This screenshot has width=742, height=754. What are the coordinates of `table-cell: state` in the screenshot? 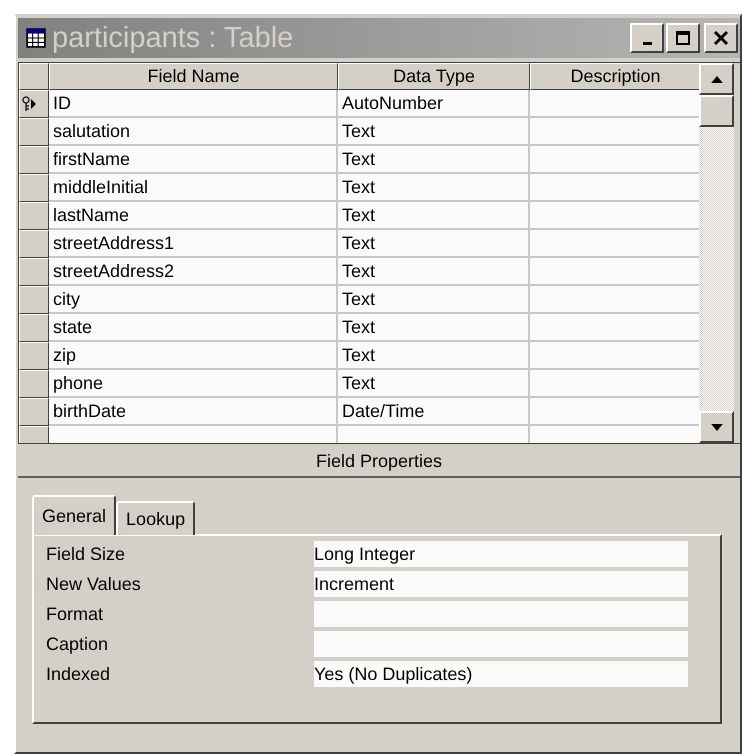 It's located at (193, 328).